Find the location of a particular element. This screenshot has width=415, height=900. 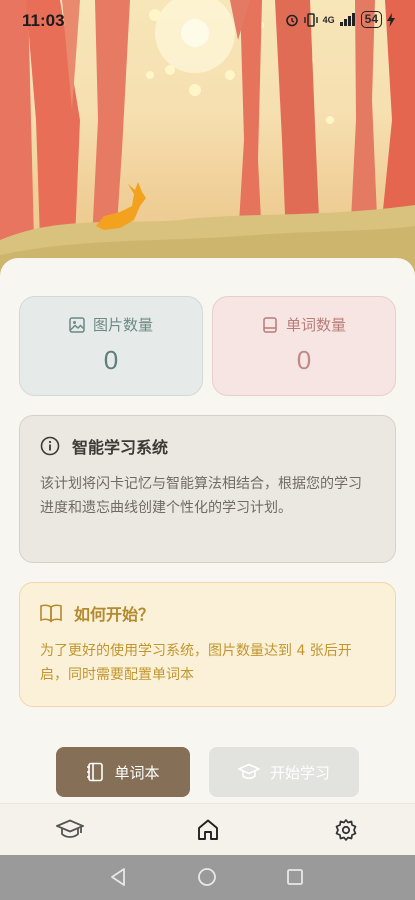

nav-home is located at coordinates (208, 830).